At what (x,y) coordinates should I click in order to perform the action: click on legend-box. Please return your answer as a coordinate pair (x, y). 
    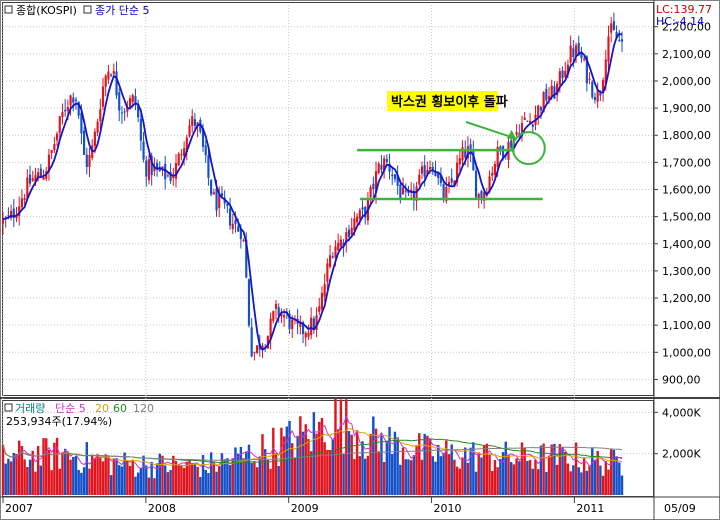
    Looking at the image, I should click on (8, 9).